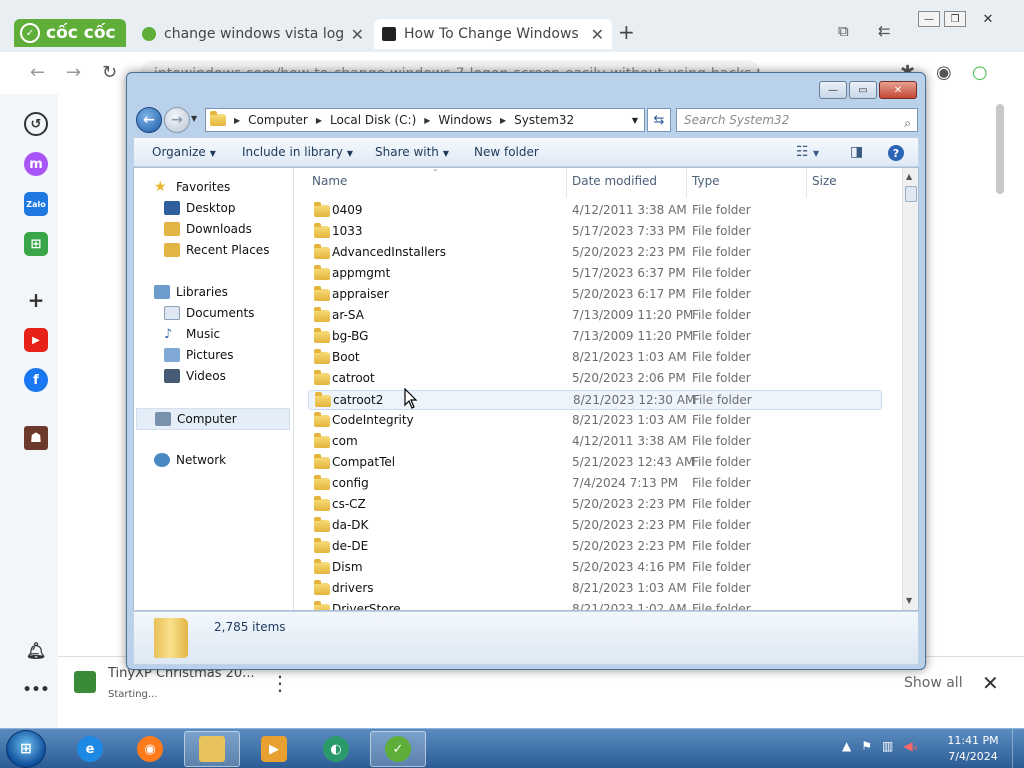 This screenshot has width=1024, height=768. What do you see at coordinates (412, 152) in the screenshot?
I see `share-with-button: Share with ▼` at bounding box center [412, 152].